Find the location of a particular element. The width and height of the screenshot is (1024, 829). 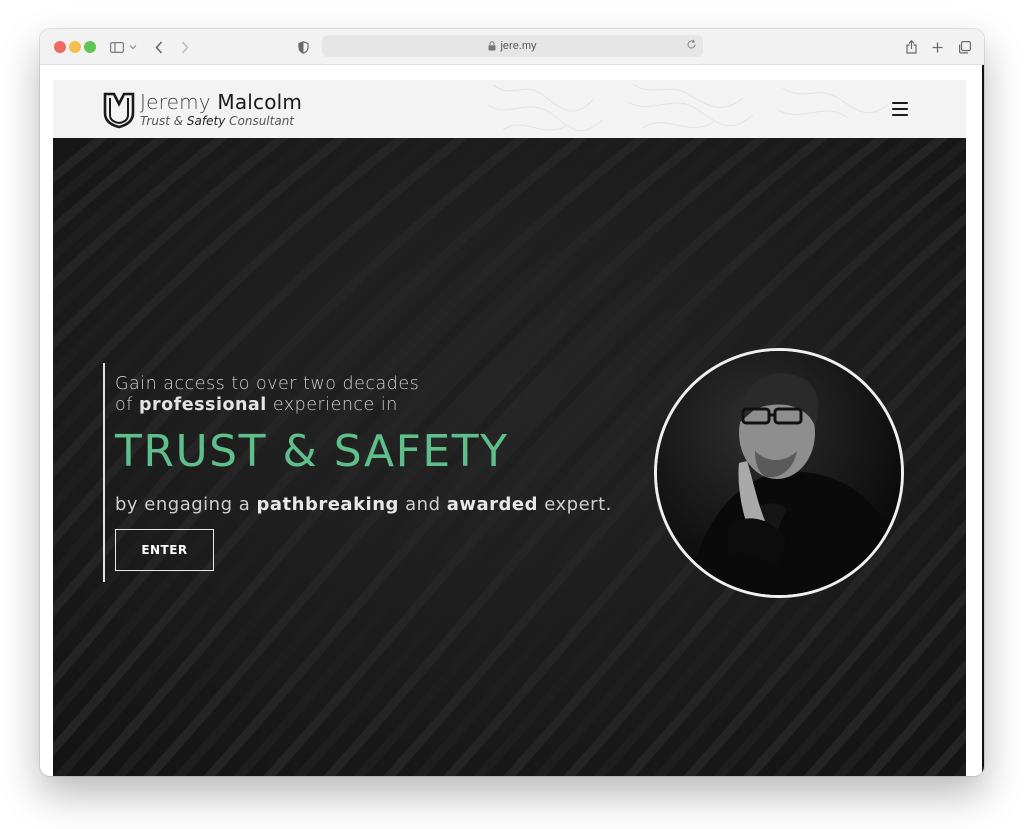

hamburger-icon is located at coordinates (900, 109).